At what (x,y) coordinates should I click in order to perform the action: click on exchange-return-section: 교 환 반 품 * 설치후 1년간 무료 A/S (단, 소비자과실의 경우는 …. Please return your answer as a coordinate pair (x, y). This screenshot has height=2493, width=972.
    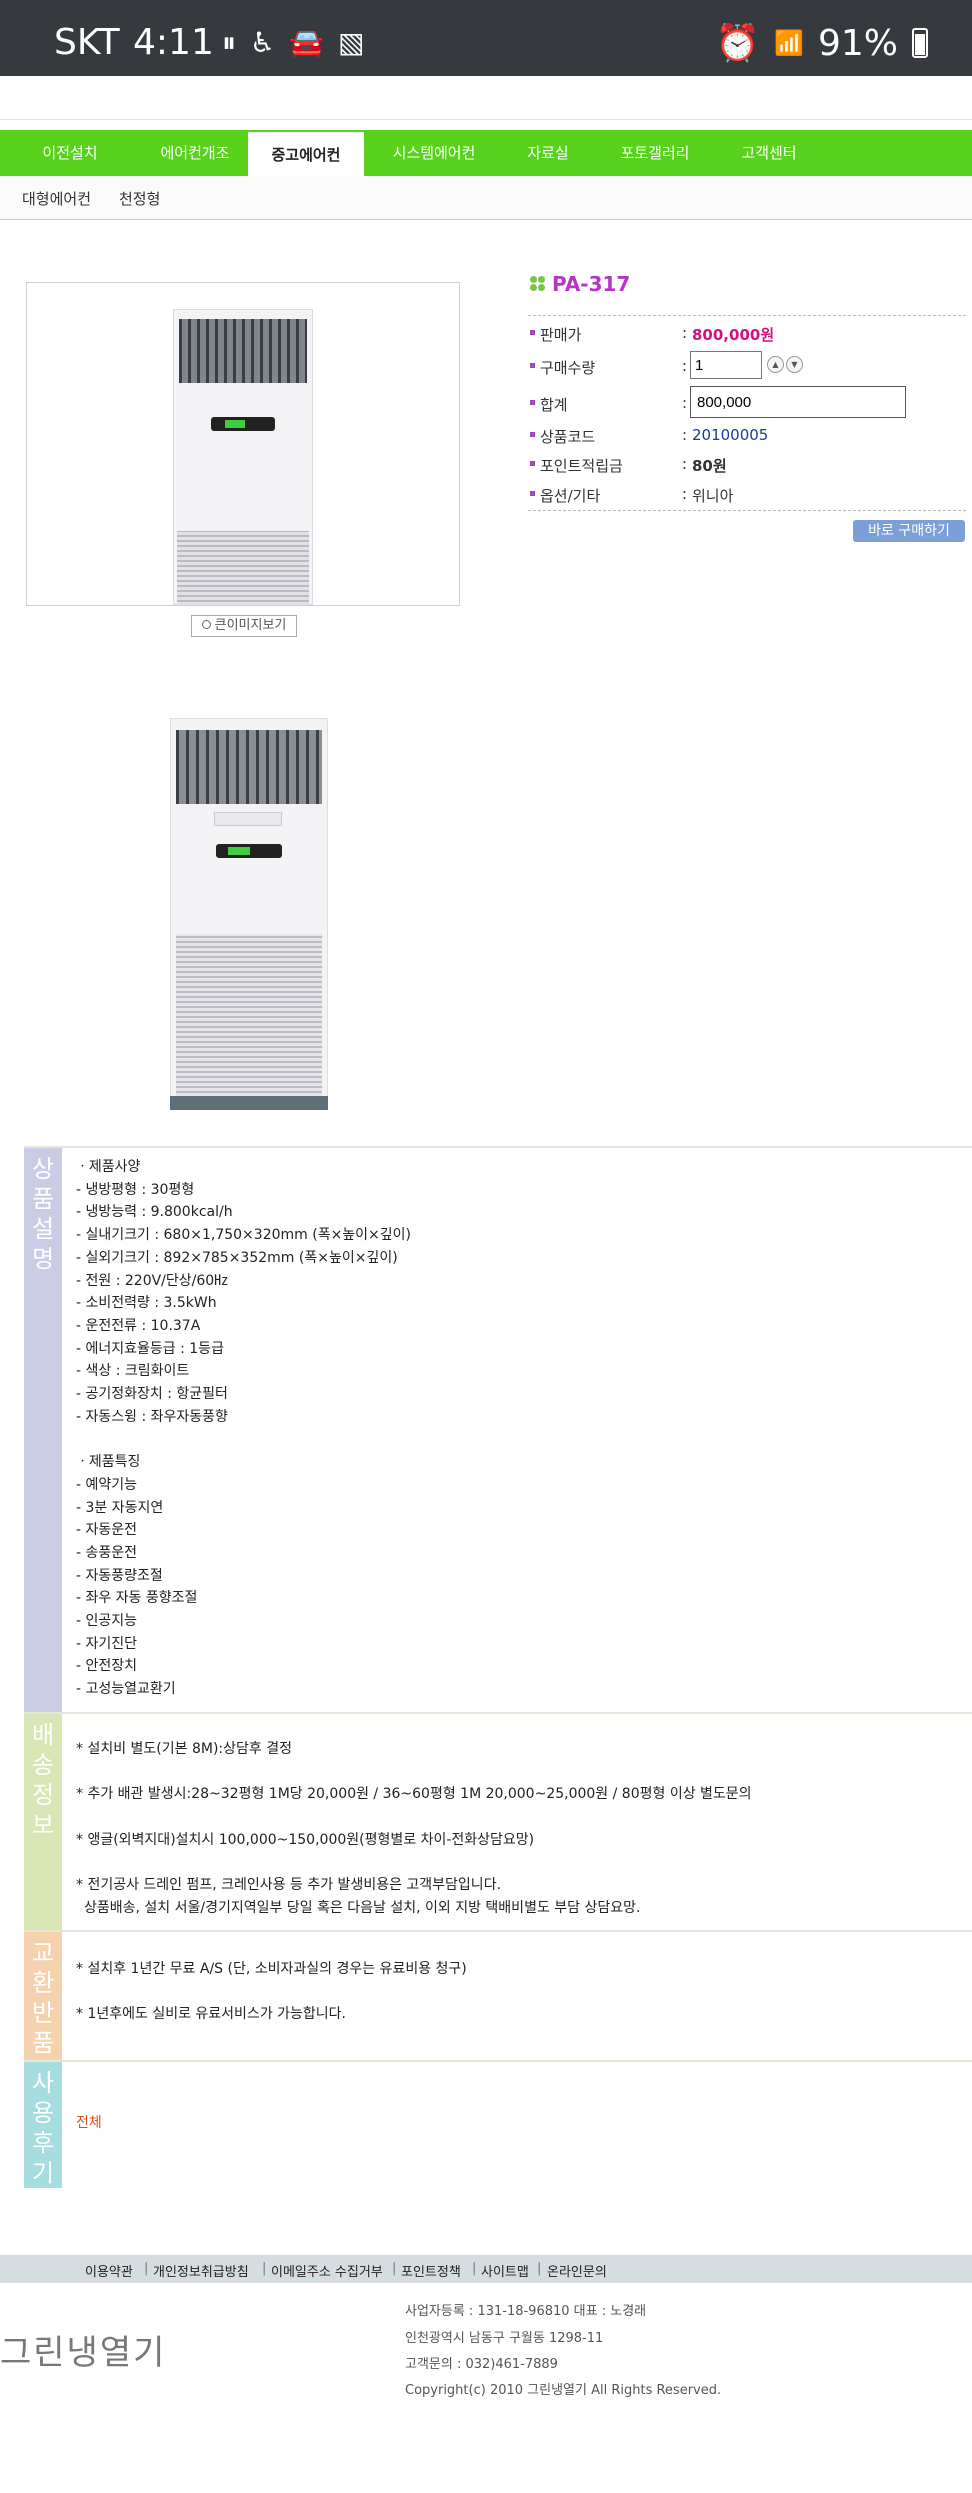
    Looking at the image, I should click on (498, 1995).